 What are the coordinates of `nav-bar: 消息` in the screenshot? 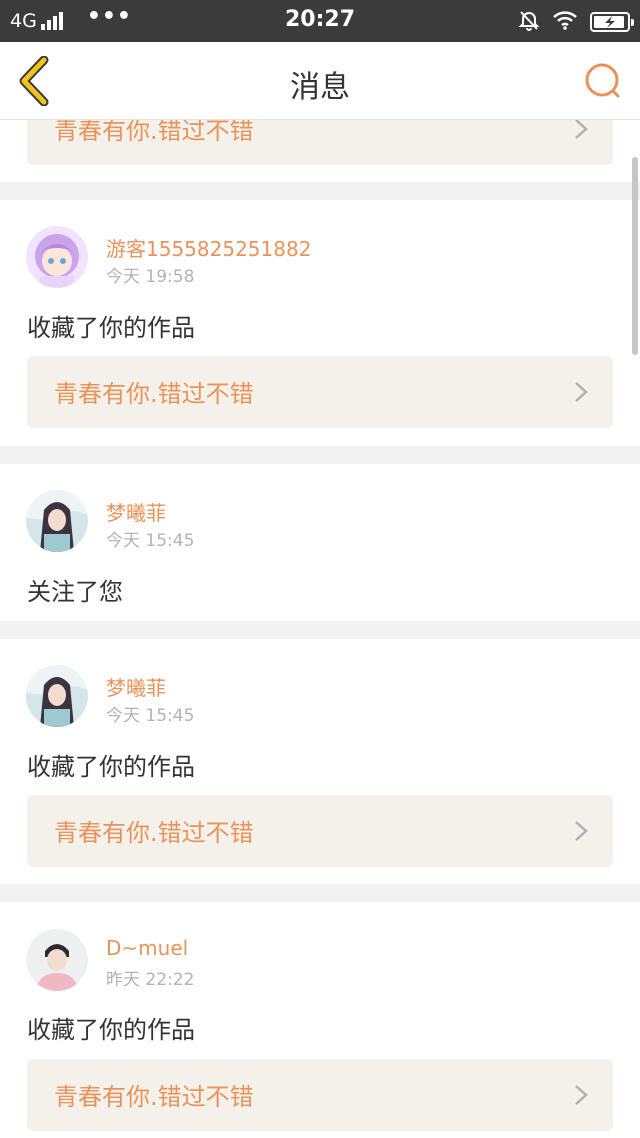 It's located at (320, 81).